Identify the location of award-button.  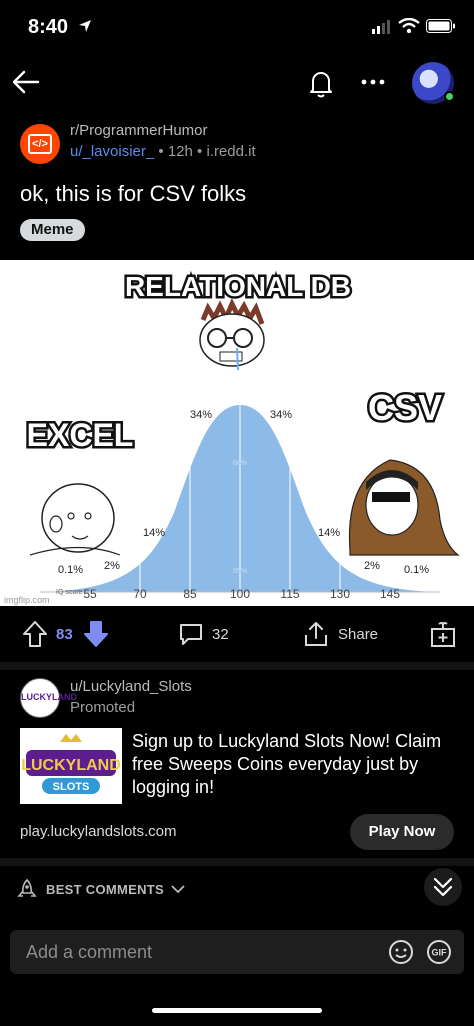
(443, 634).